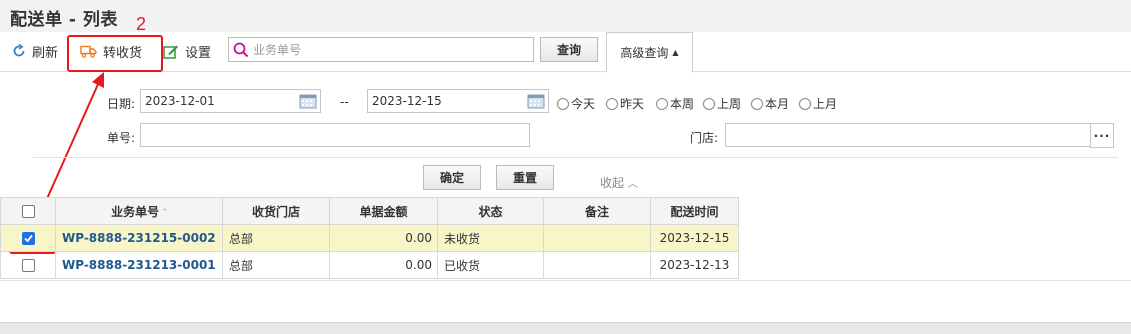 This screenshot has width=1131, height=334. I want to click on radio-this-month: 本月, so click(770, 103).